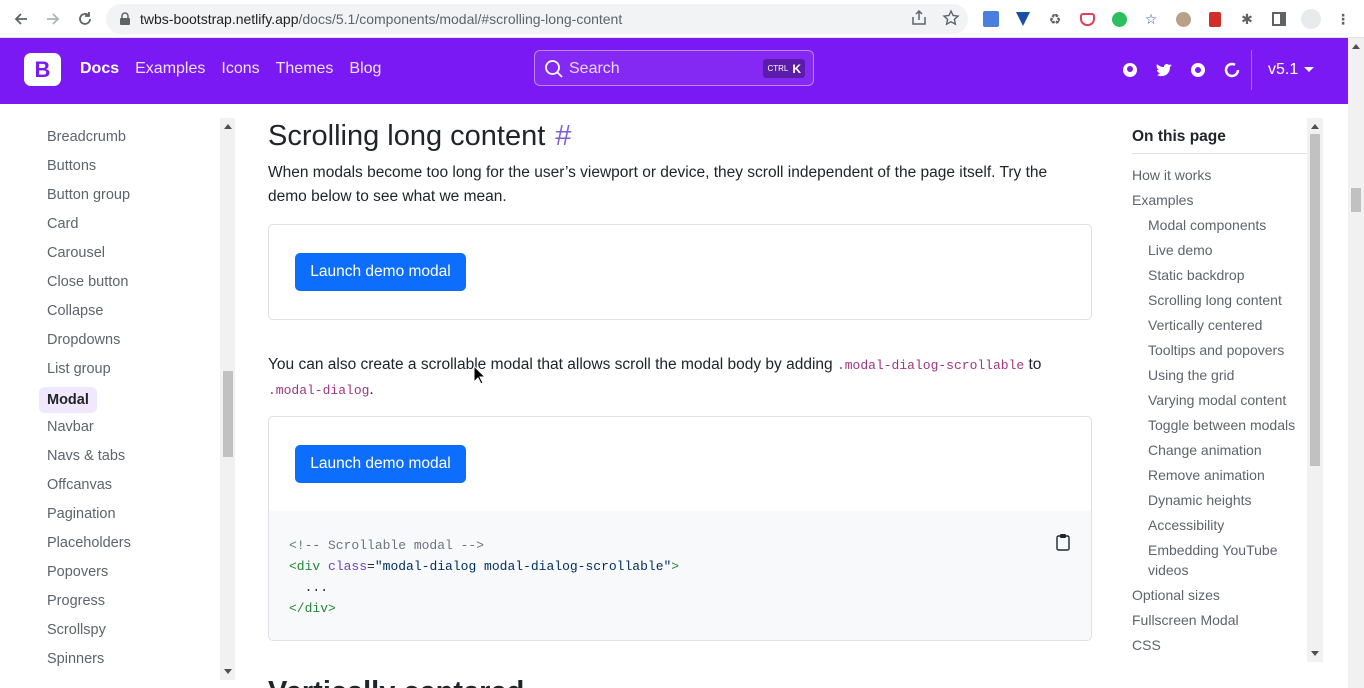 The image size is (1364, 688). Describe the element at coordinates (1221, 450) in the screenshot. I see `toc-link: Change animation` at that location.